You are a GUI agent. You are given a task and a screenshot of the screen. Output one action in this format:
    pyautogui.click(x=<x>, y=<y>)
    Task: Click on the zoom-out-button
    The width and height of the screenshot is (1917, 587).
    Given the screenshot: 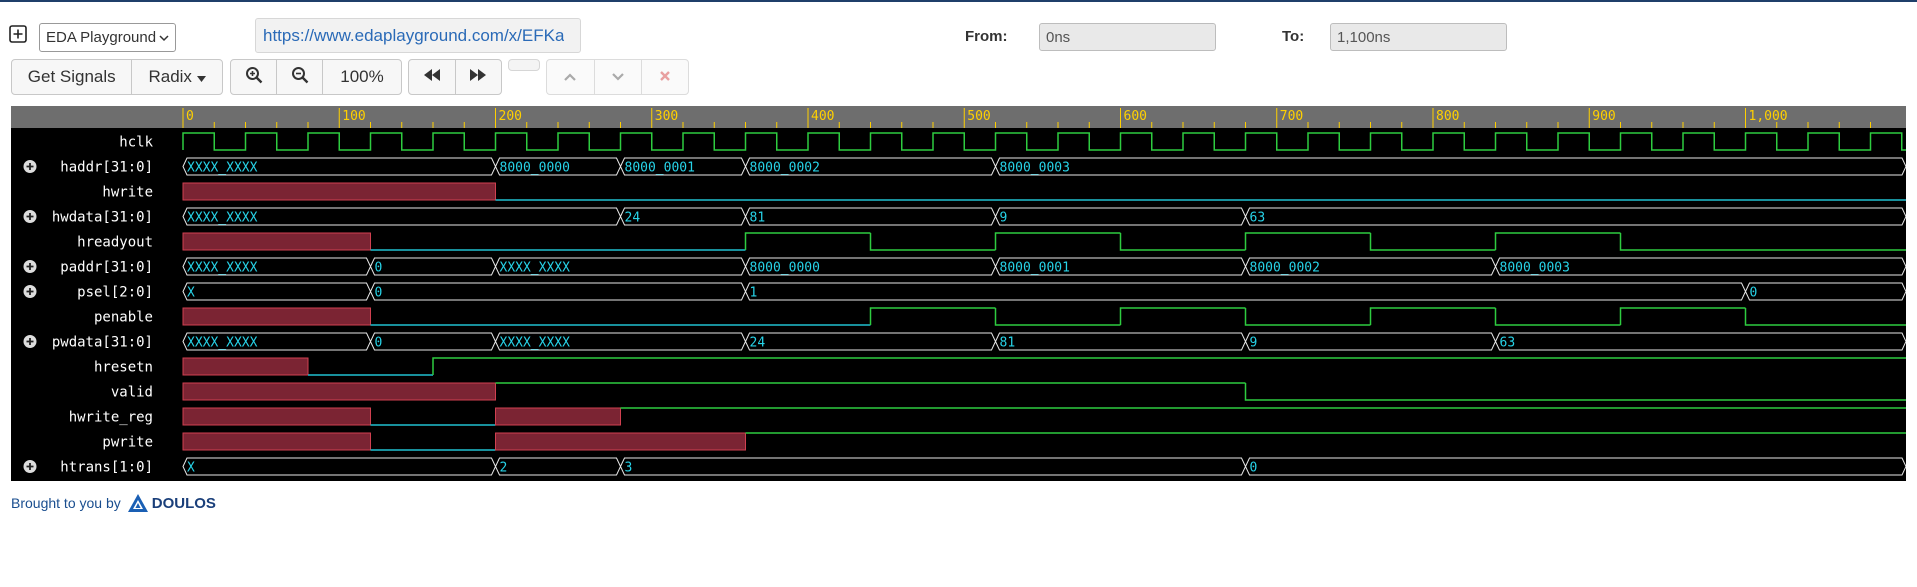 What is the action you would take?
    pyautogui.click(x=300, y=77)
    